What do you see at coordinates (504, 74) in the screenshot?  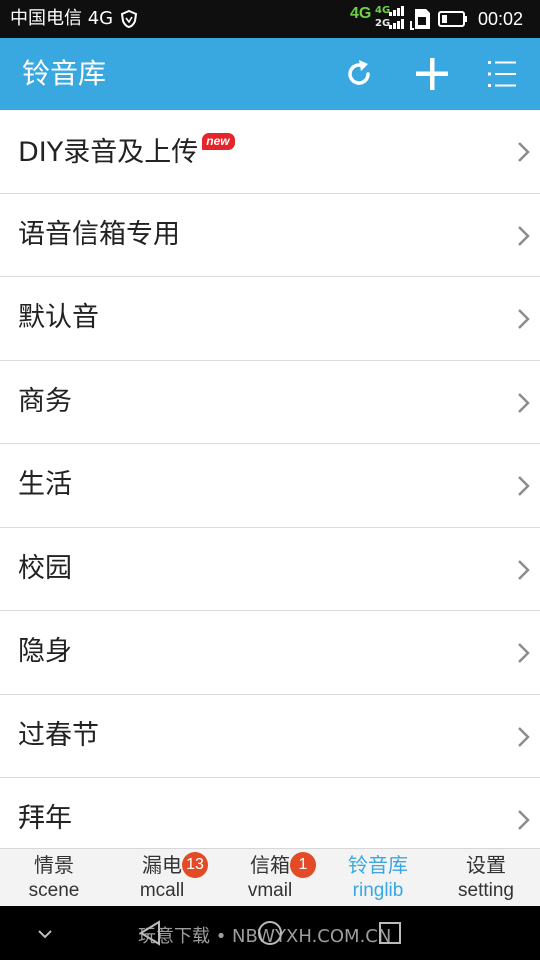 I see `list-menu-icon` at bounding box center [504, 74].